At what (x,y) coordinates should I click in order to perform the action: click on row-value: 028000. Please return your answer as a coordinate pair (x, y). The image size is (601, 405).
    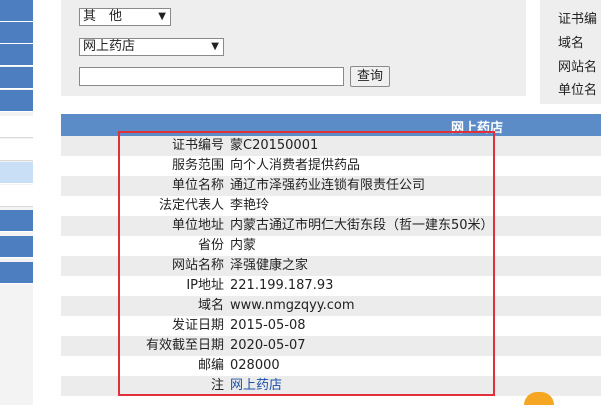
    Looking at the image, I should click on (255, 365).